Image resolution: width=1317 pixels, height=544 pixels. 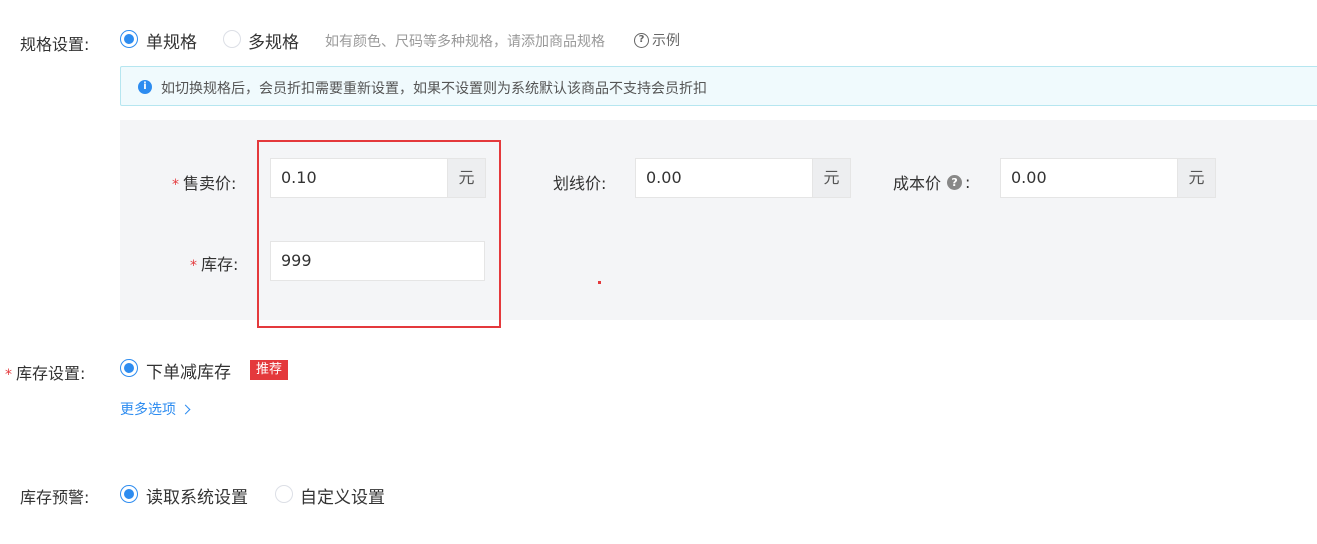 I want to click on single-spec-radio, so click(x=129, y=39).